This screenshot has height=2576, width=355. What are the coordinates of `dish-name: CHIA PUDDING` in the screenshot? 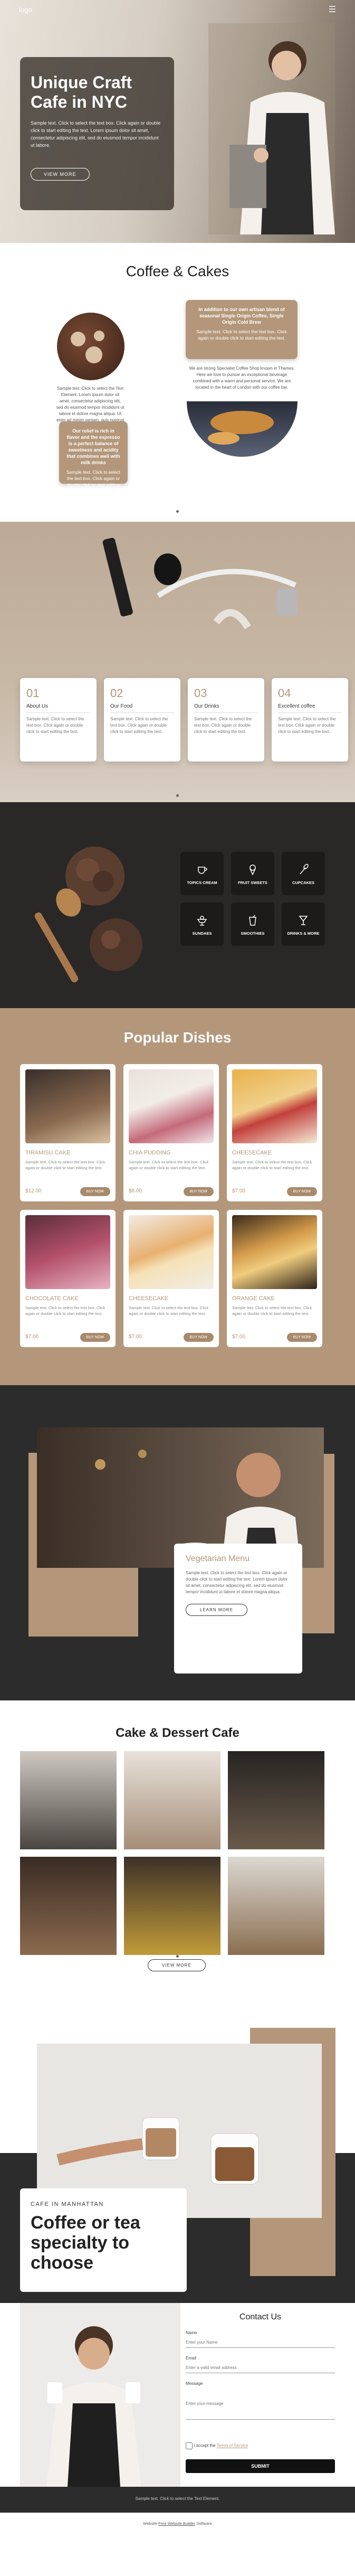 It's located at (150, 1153).